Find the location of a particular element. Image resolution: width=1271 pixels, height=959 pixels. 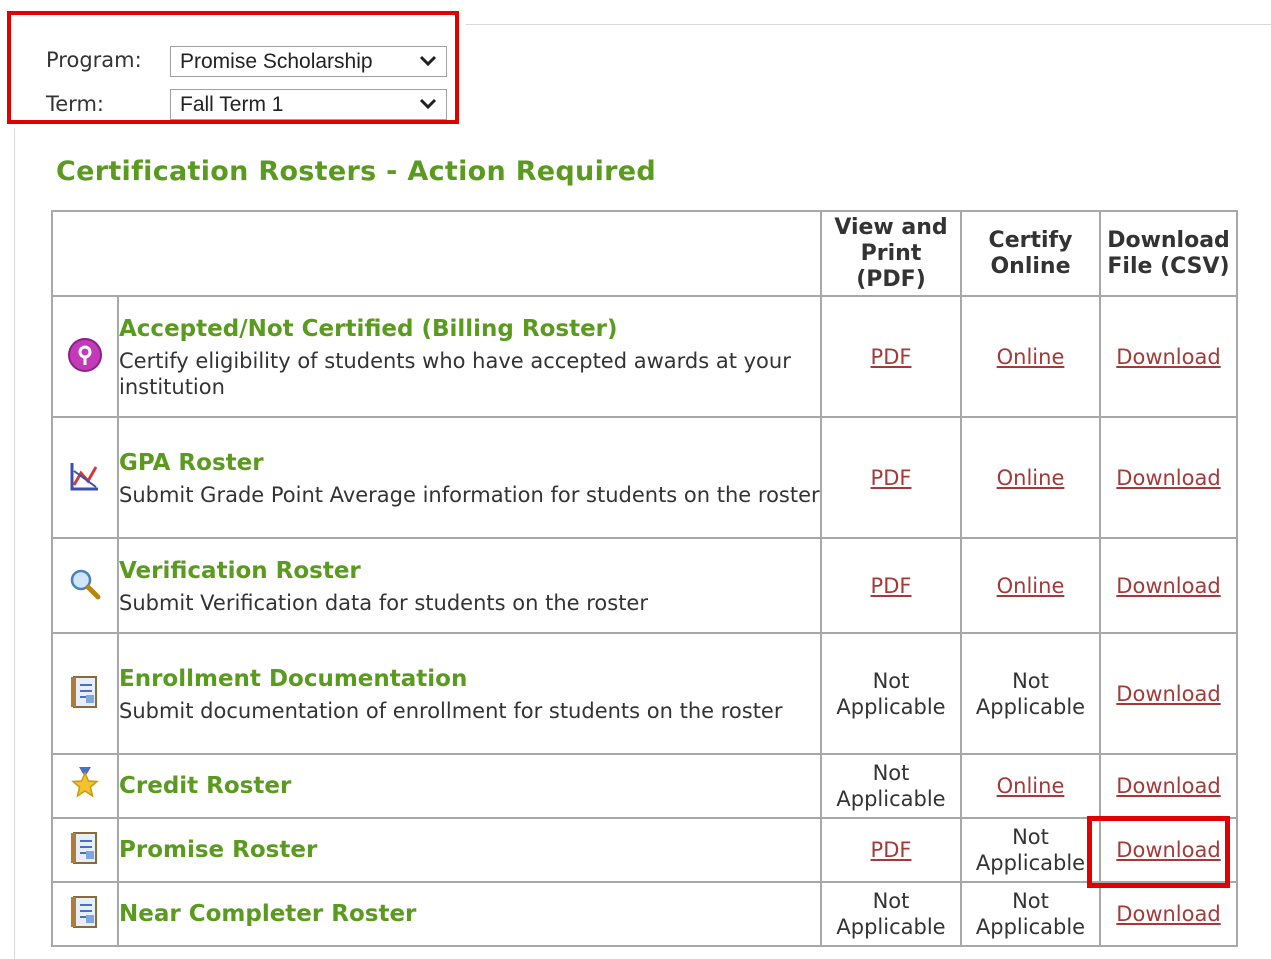

roster-title: Credit Roster is located at coordinates (205, 786).